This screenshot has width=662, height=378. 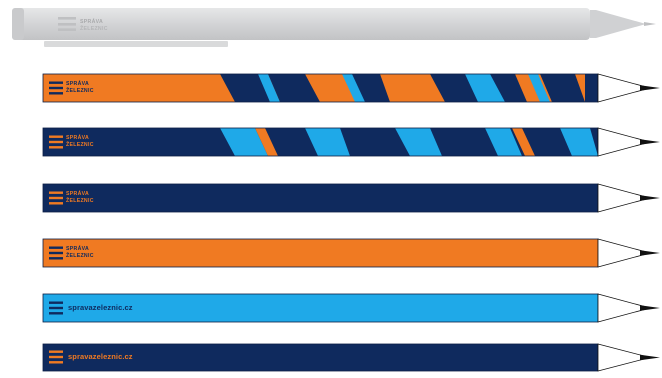 What do you see at coordinates (18, 24) in the screenshot?
I see `pen-end-cap` at bounding box center [18, 24].